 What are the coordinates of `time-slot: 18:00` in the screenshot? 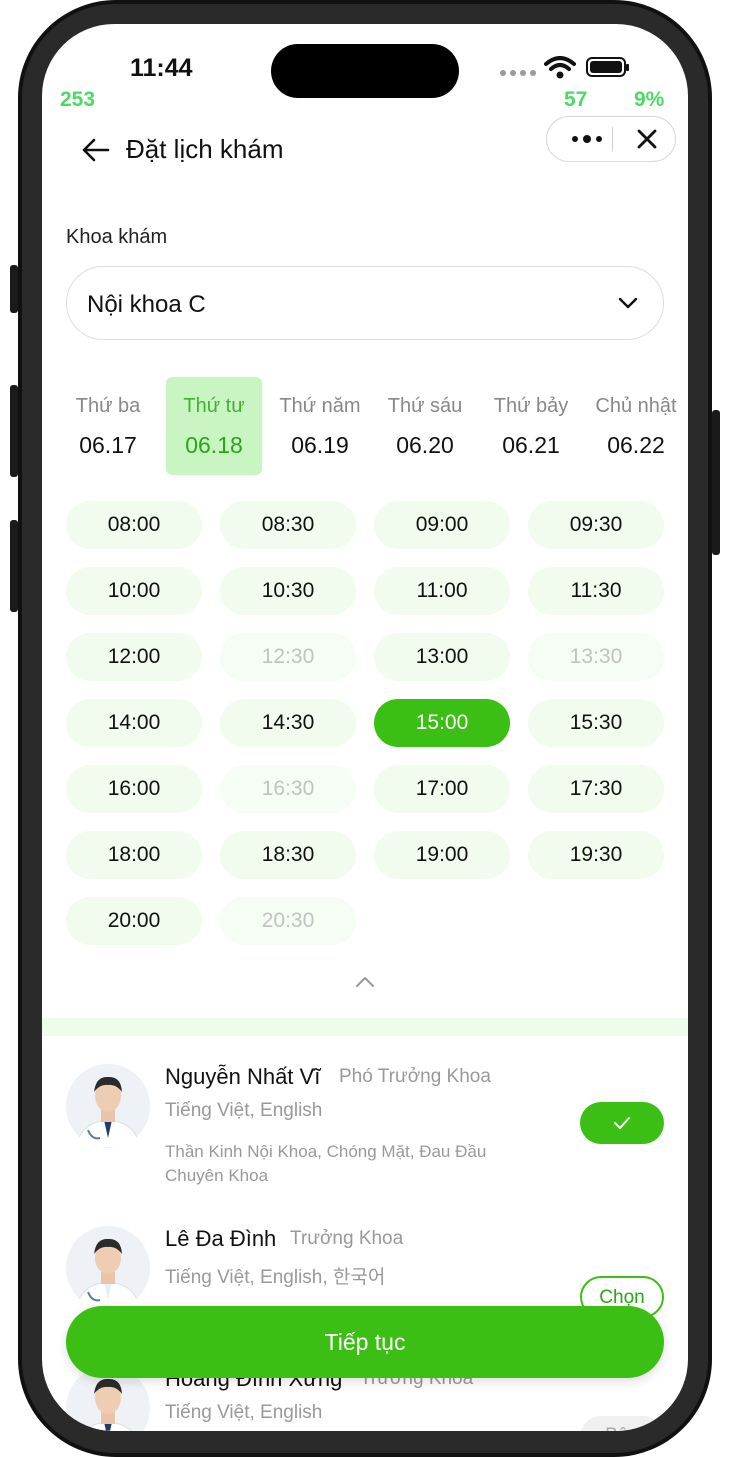 It's located at (134, 855).